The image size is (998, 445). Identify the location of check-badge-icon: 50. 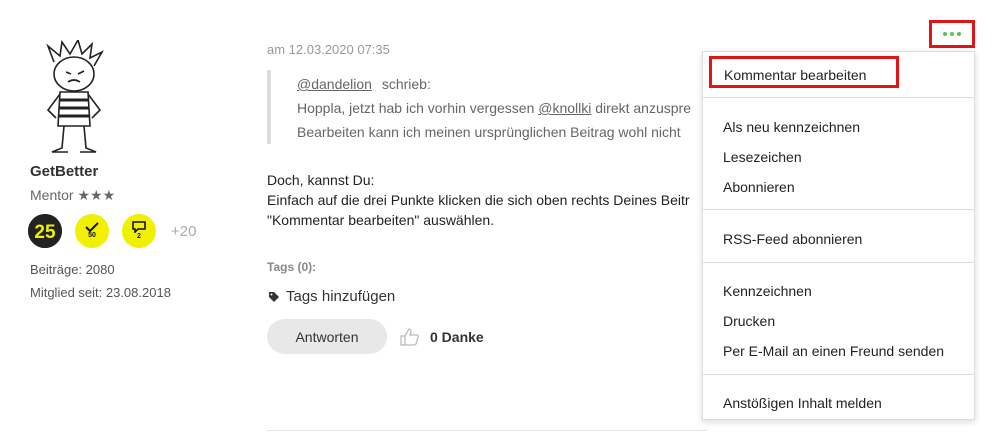
(92, 231).